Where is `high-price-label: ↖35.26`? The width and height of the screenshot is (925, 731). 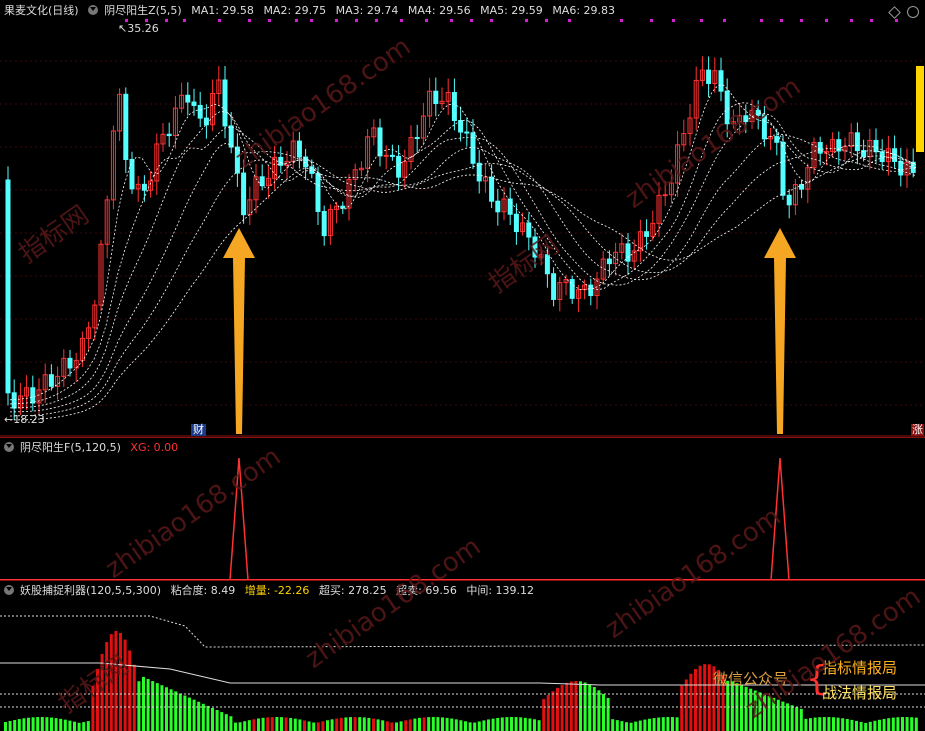 high-price-label: ↖35.26 is located at coordinates (138, 28).